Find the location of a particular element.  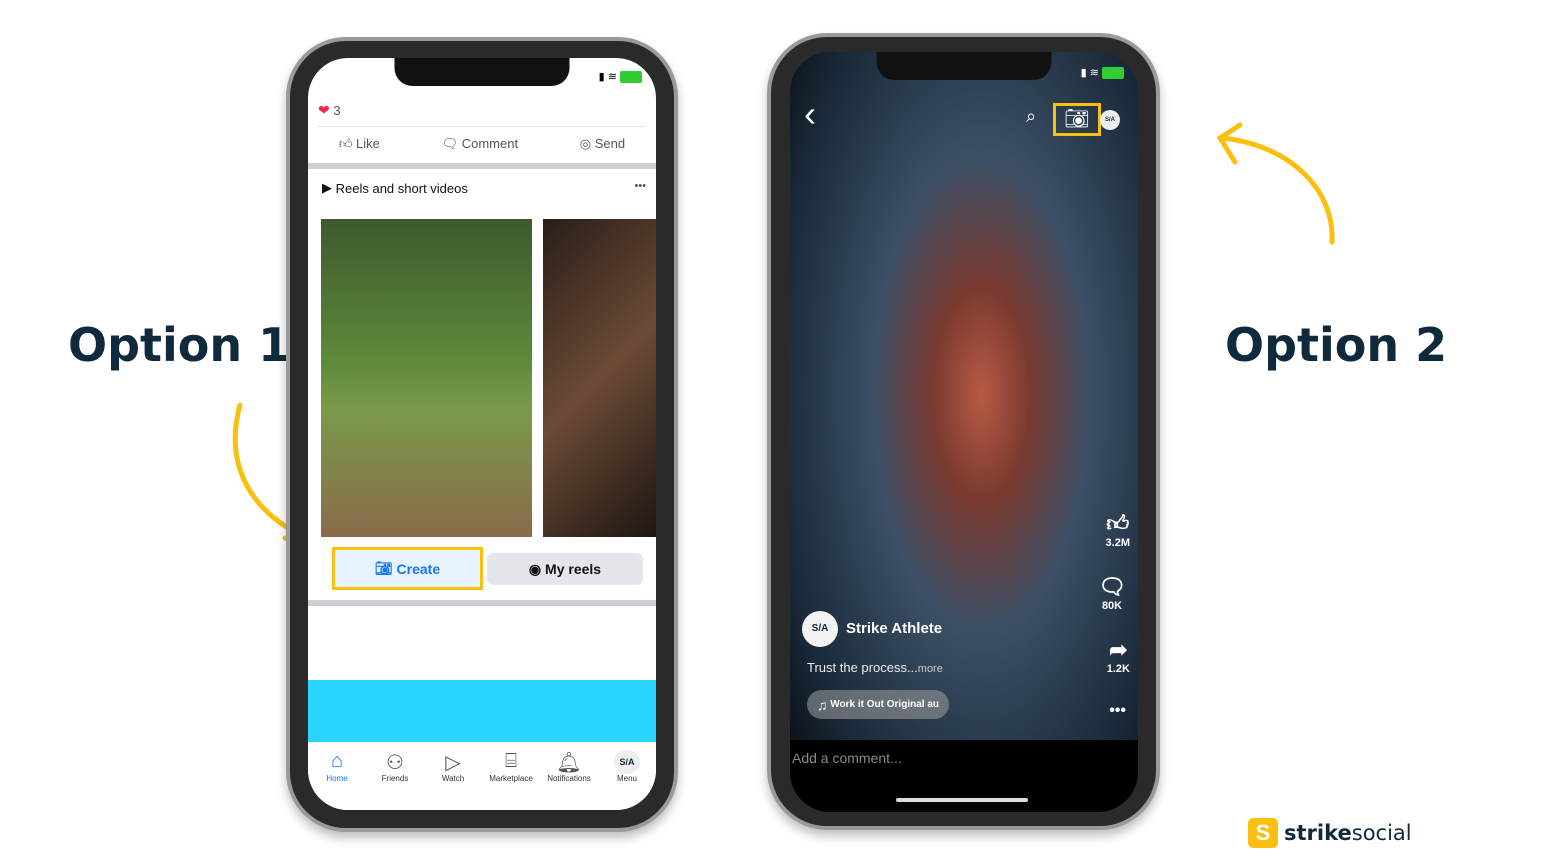

option-1-label: Option 1 is located at coordinates (179, 345).